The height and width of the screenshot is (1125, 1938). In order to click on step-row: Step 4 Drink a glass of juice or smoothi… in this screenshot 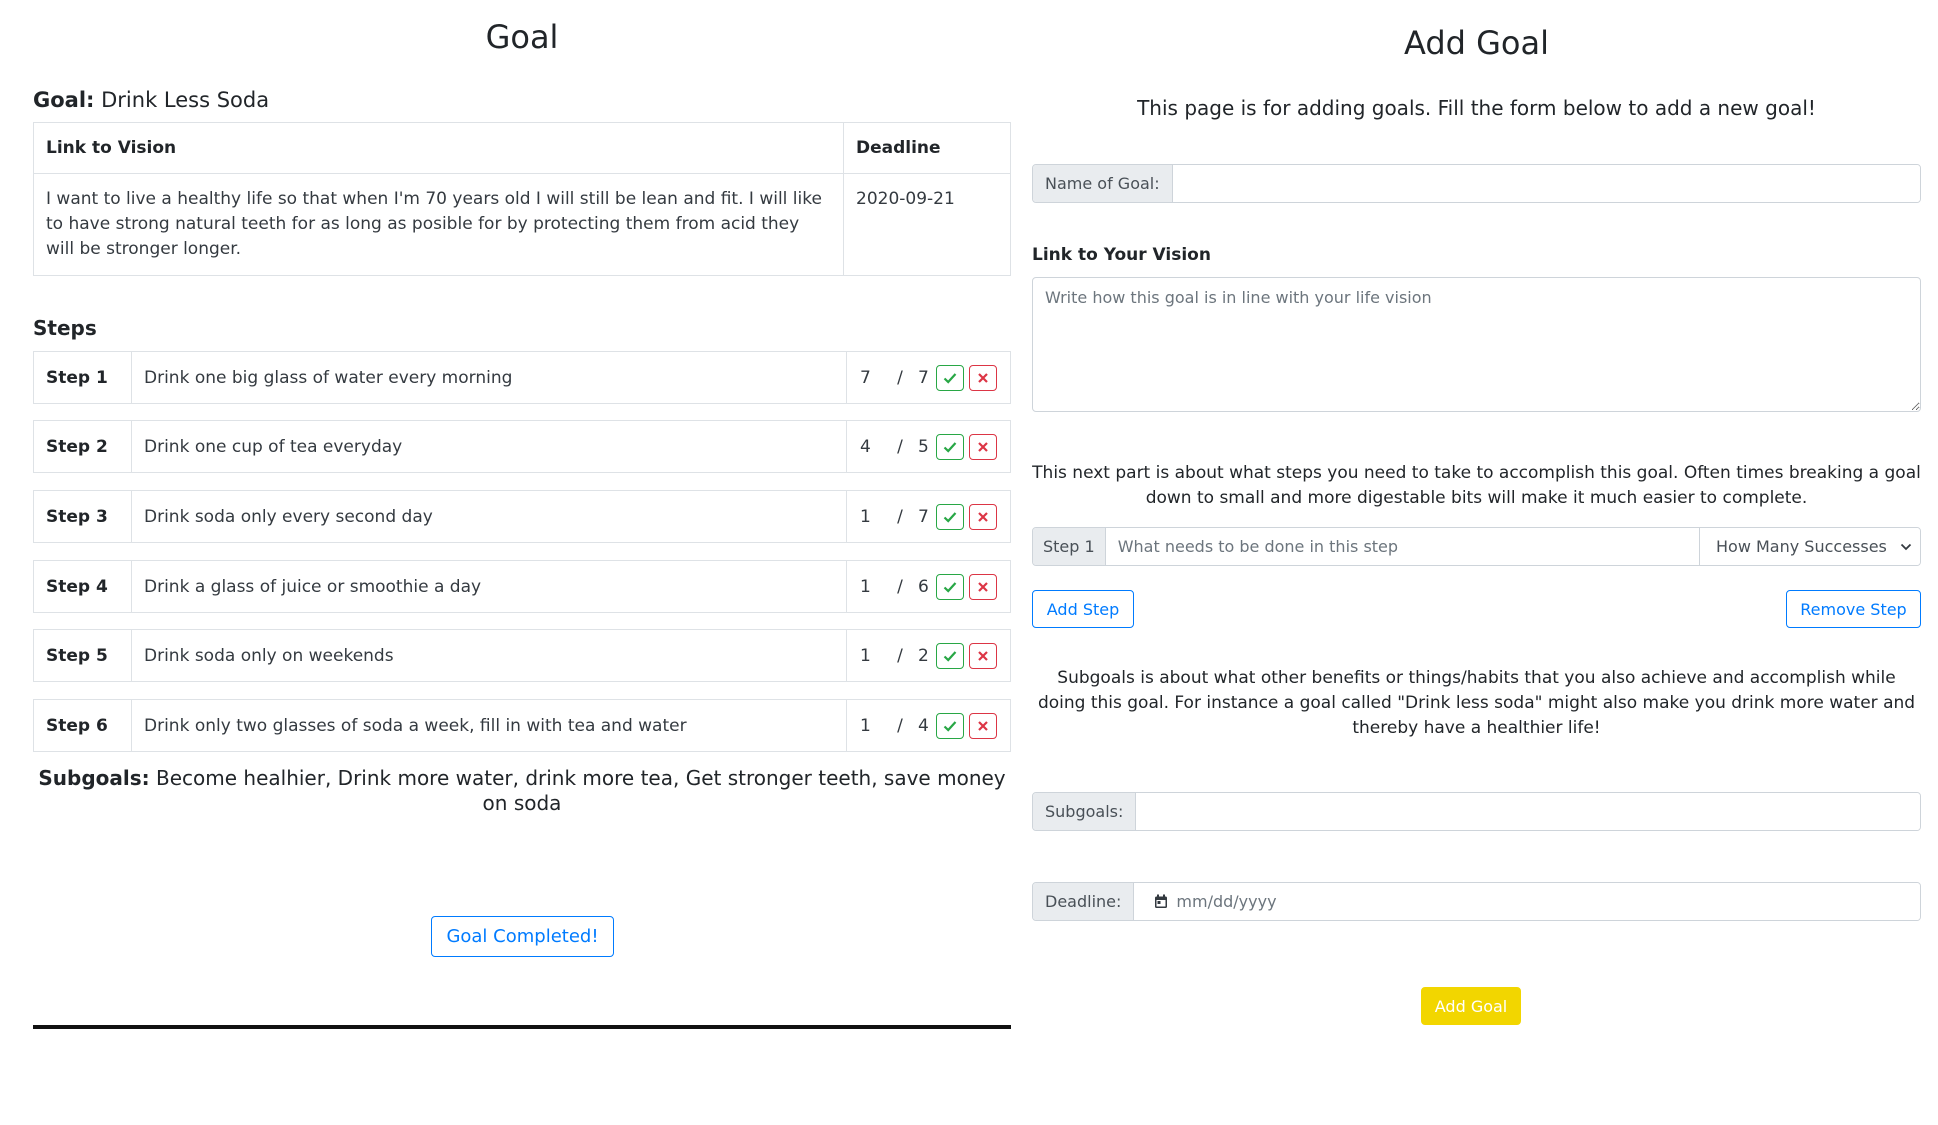, I will do `click(522, 586)`.